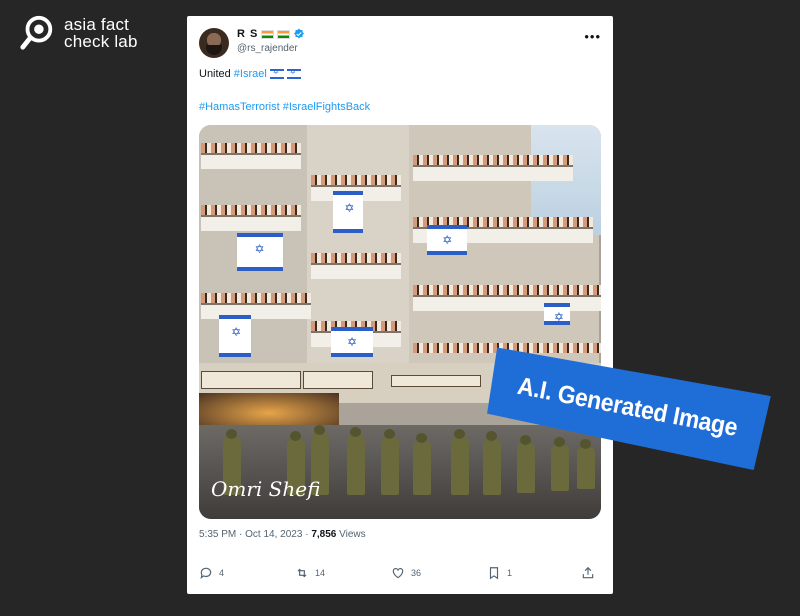 Image resolution: width=800 pixels, height=616 pixels. Describe the element at coordinates (416, 573) in the screenshot. I see `like-count: 36` at that location.